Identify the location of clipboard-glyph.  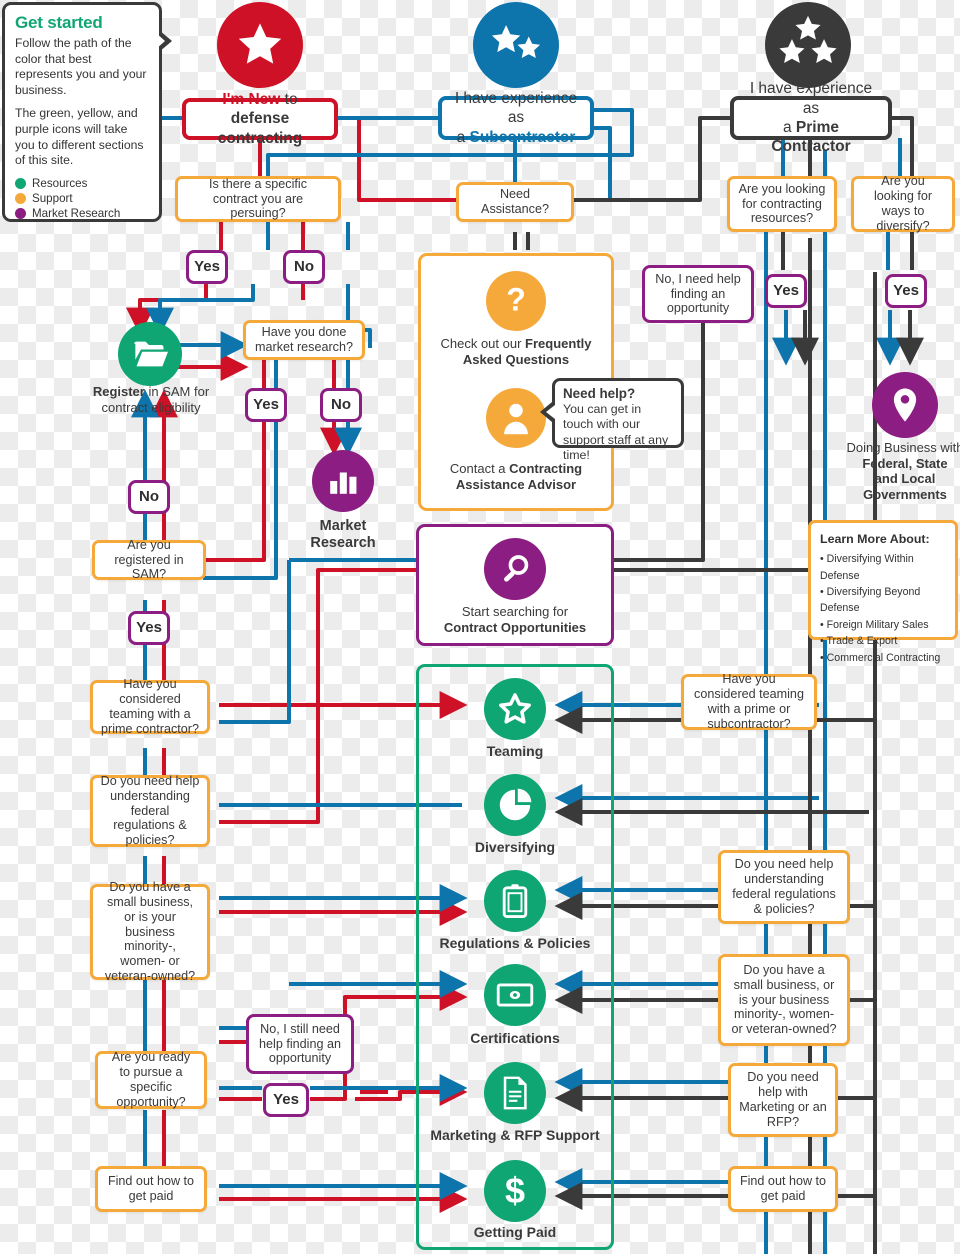
(515, 901).